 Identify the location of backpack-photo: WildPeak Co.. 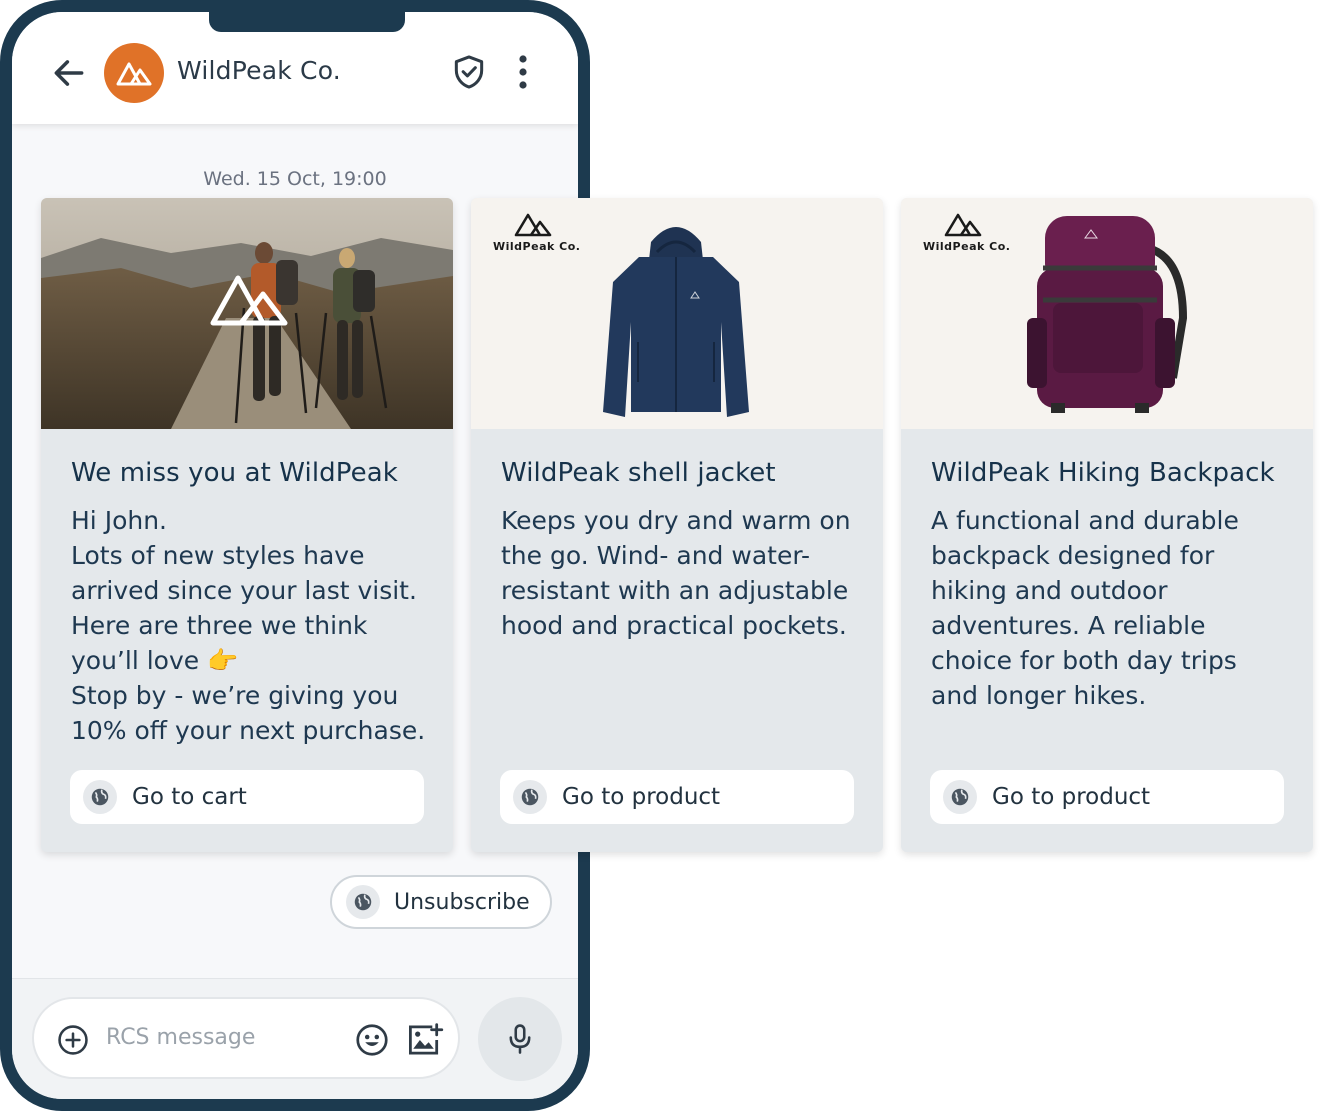
(1107, 313).